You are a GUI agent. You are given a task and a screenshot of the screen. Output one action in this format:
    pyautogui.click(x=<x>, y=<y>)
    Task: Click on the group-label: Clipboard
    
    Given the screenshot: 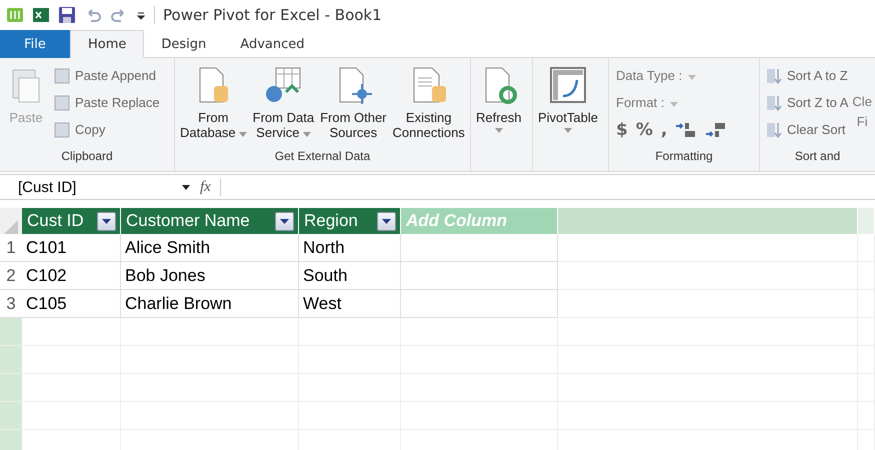 What is the action you would take?
    pyautogui.click(x=87, y=156)
    